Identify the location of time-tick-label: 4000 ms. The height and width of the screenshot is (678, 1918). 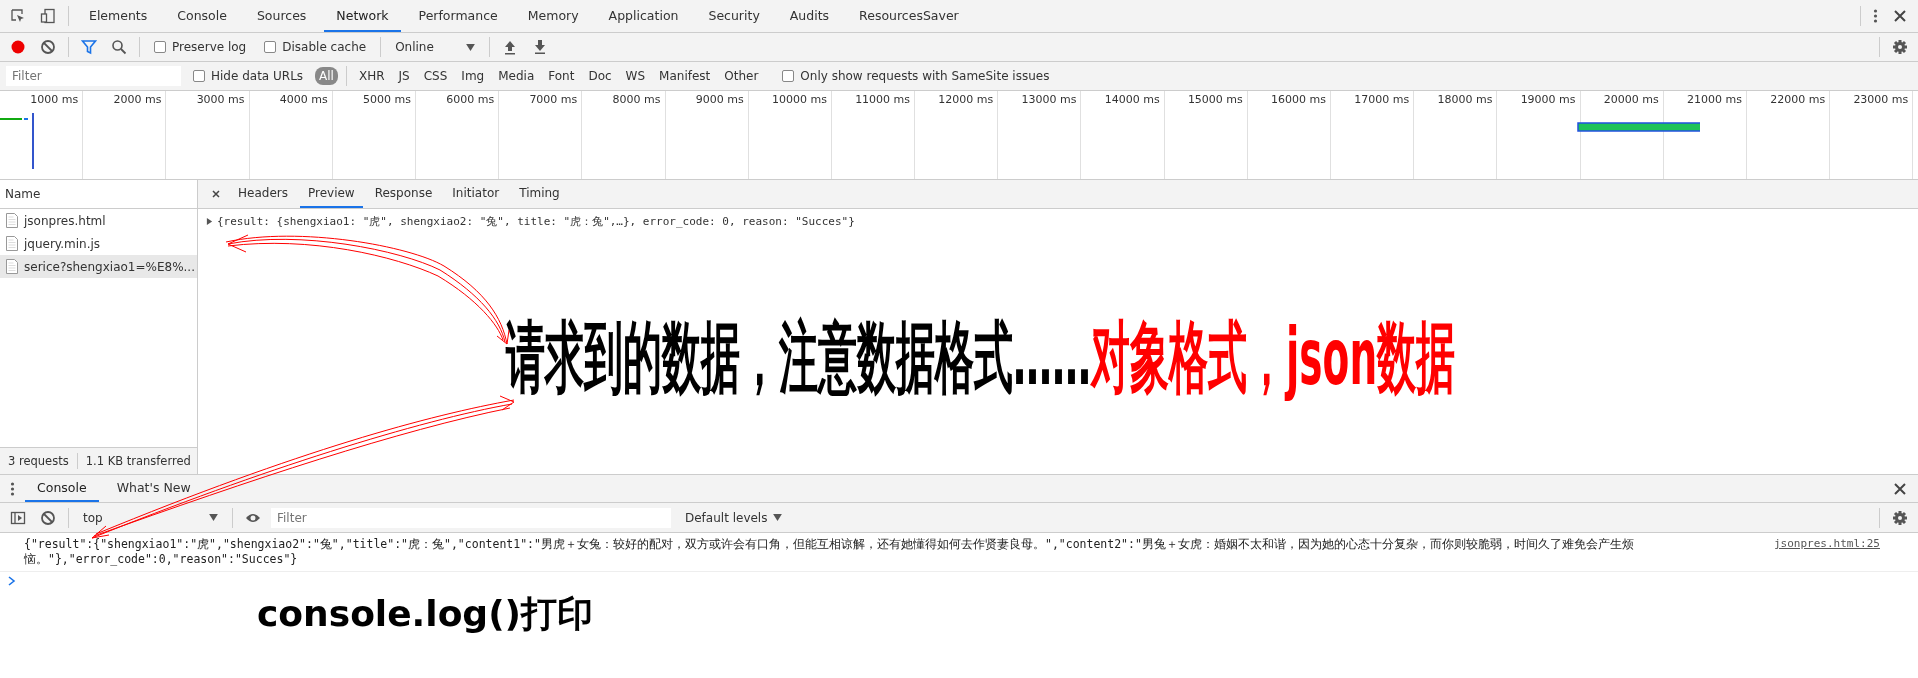
(303, 99).